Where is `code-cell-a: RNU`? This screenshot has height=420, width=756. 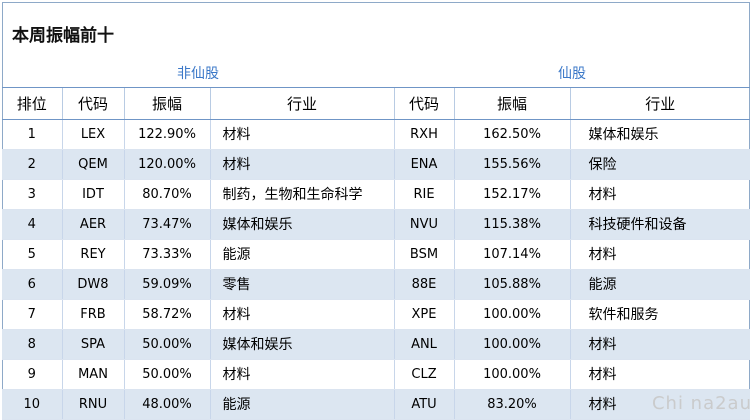 code-cell-a: RNU is located at coordinates (93, 404).